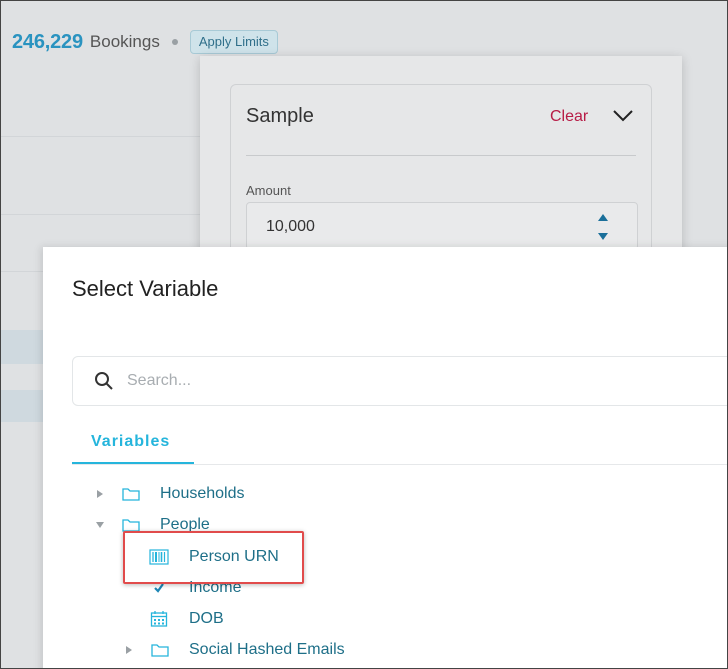  I want to click on tree-item-social-hashed-emails: Social Hashed Emails, so click(232, 650).